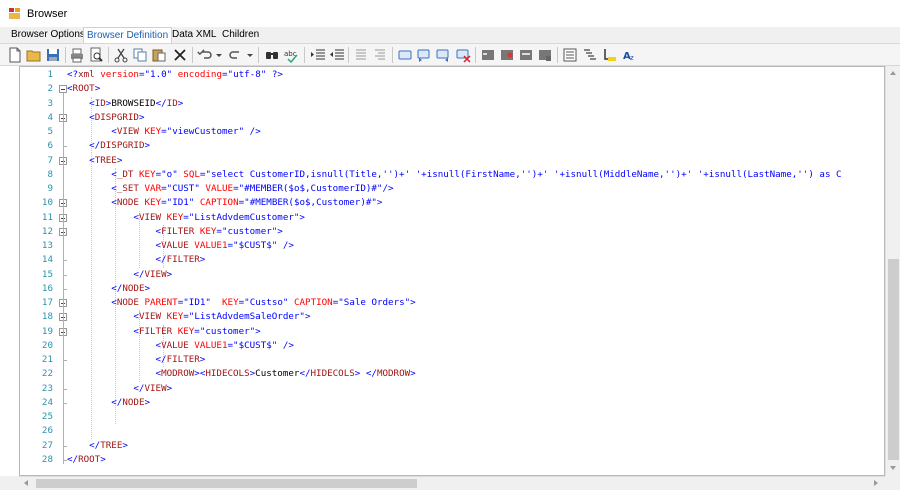 Image resolution: width=900 pixels, height=490 pixels. Describe the element at coordinates (443, 55) in the screenshot. I see `next-bookmark-icon` at that location.